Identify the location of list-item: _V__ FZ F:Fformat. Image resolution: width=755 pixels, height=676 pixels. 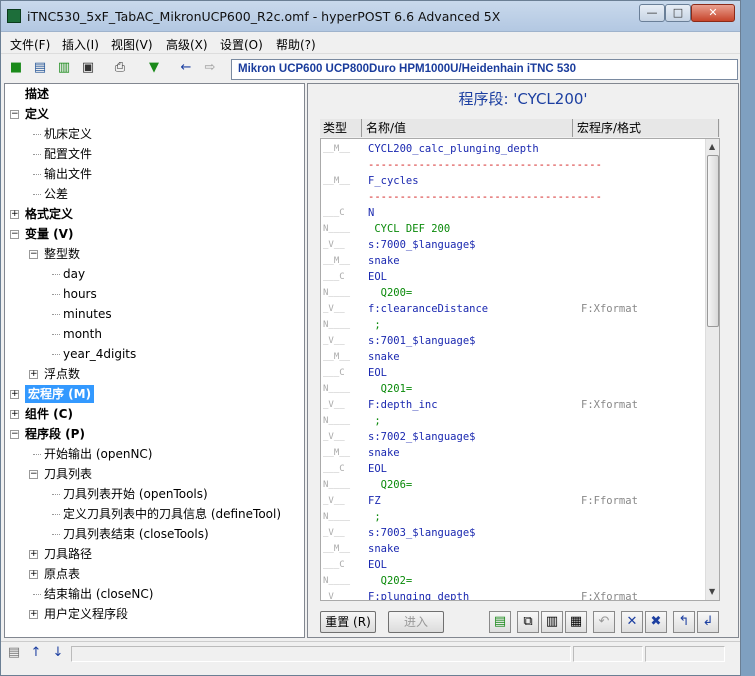
(514, 501).